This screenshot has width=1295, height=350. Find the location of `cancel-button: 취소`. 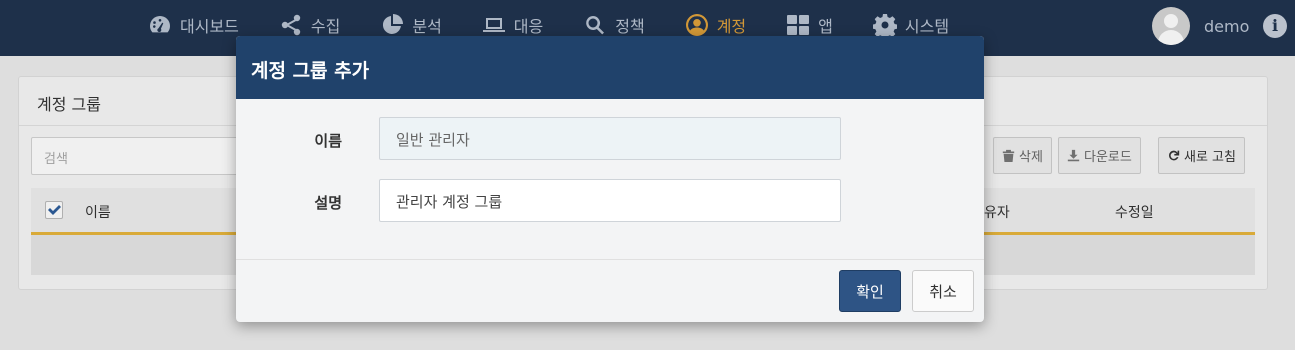

cancel-button: 취소 is located at coordinates (943, 291).